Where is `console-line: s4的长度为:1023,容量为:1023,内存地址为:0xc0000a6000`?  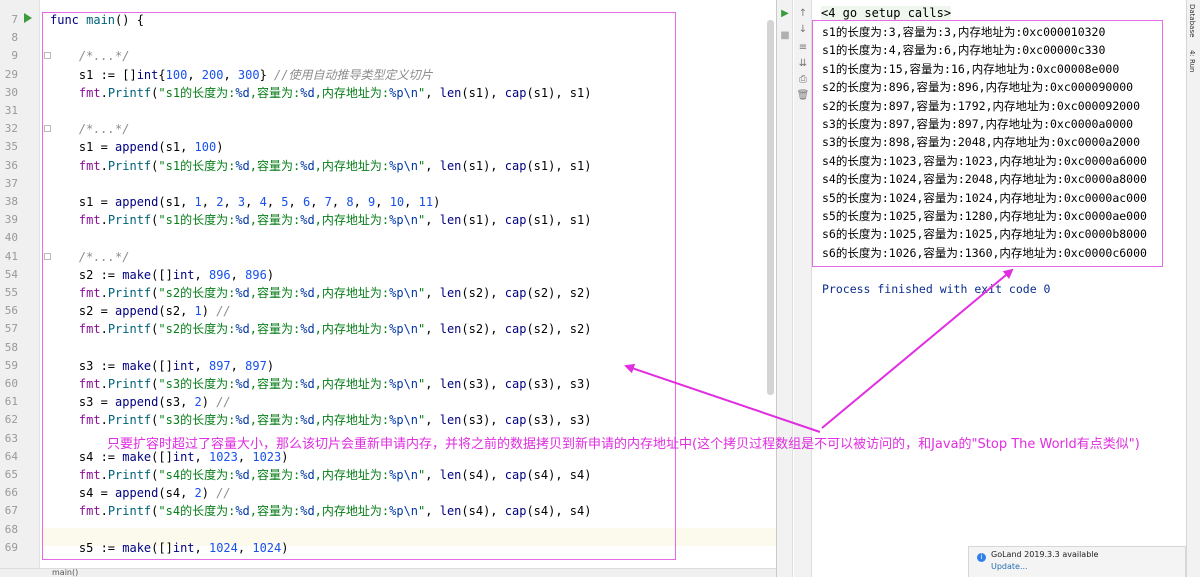 console-line: s4的长度为:1023,容量为:1023,内存地址为:0xc0000a6000 is located at coordinates (984, 160).